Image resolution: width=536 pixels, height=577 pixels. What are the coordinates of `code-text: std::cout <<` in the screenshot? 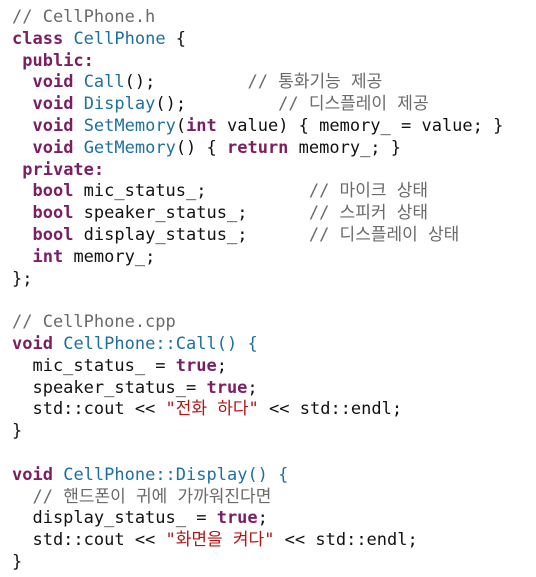 It's located at (89, 409).